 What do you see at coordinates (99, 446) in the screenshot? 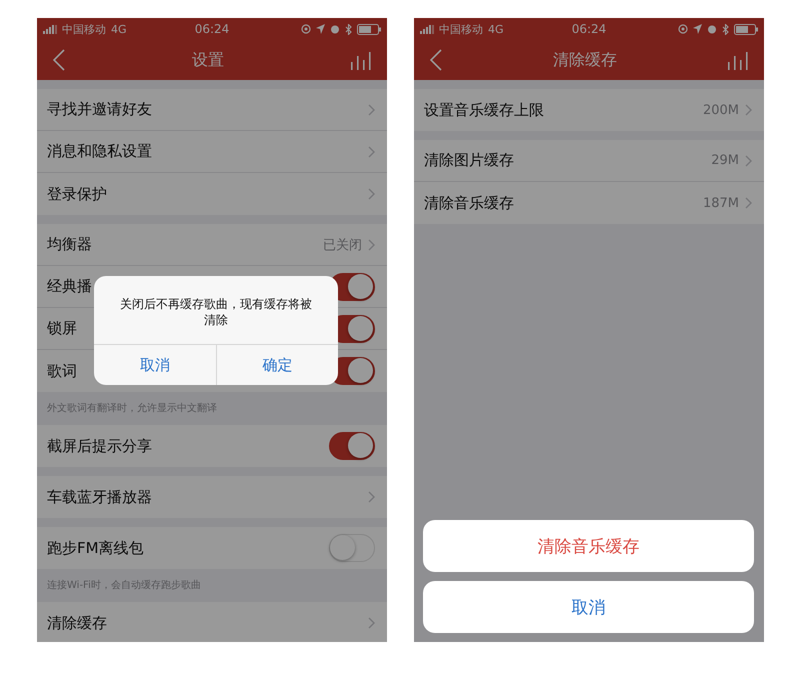
I see `row-label: 截屏后提示分享` at bounding box center [99, 446].